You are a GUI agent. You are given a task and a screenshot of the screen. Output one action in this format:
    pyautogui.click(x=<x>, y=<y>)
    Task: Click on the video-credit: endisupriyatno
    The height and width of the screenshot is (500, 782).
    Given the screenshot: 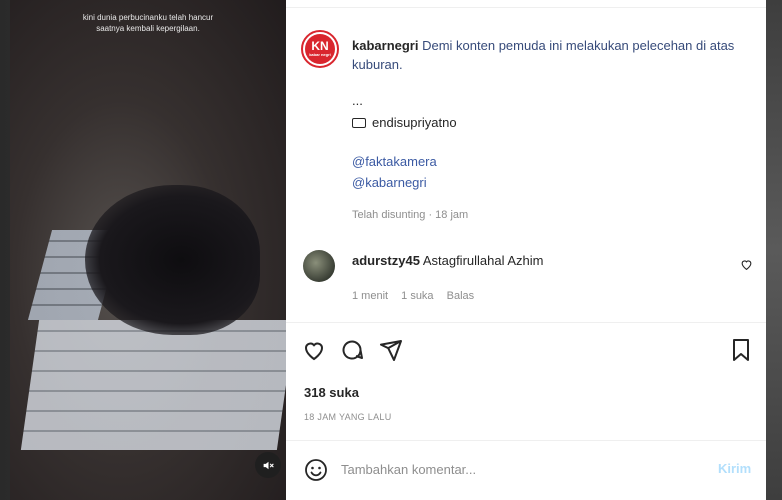 What is the action you would take?
    pyautogui.click(x=404, y=122)
    